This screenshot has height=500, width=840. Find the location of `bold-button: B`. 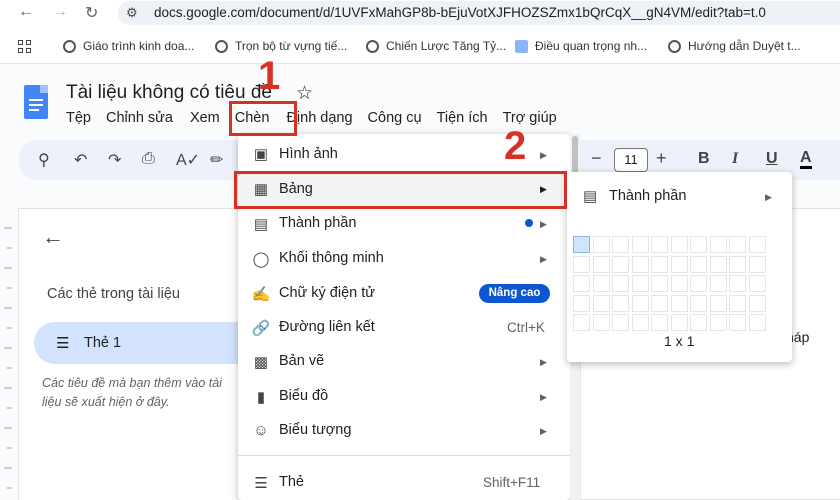

bold-button: B is located at coordinates (704, 159).